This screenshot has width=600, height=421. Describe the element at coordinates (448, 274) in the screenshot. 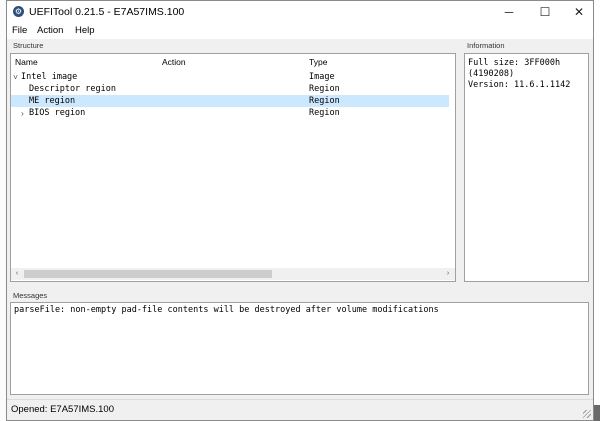

I see `scroll-right-icon: ›` at that location.